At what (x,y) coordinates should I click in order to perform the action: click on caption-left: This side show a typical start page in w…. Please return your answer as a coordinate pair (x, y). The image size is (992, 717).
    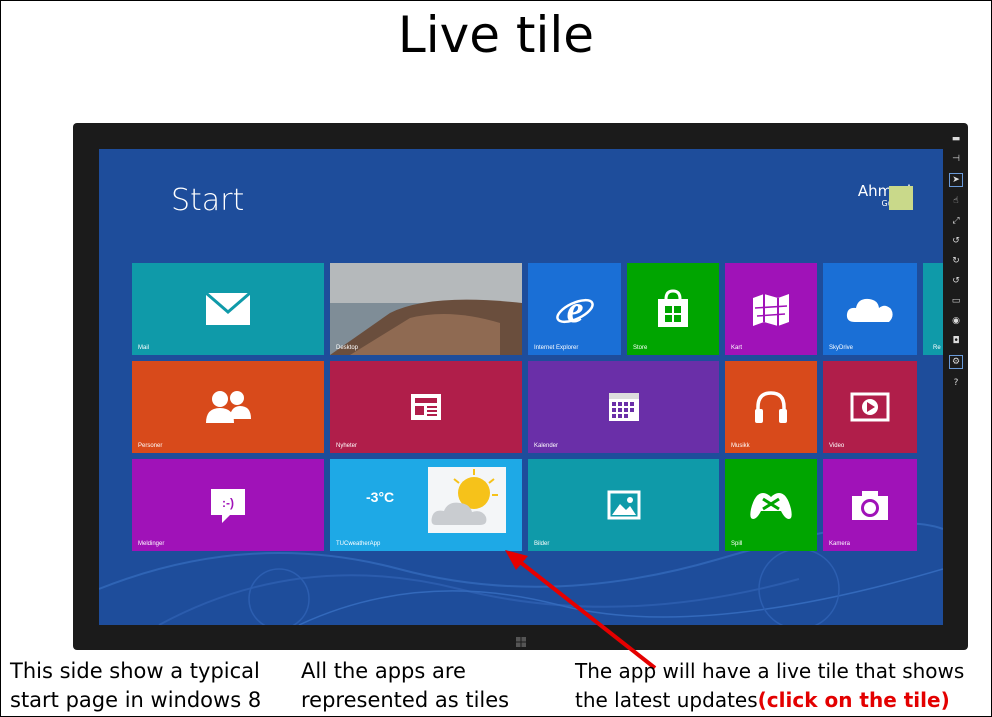
    Looking at the image, I should click on (135, 686).